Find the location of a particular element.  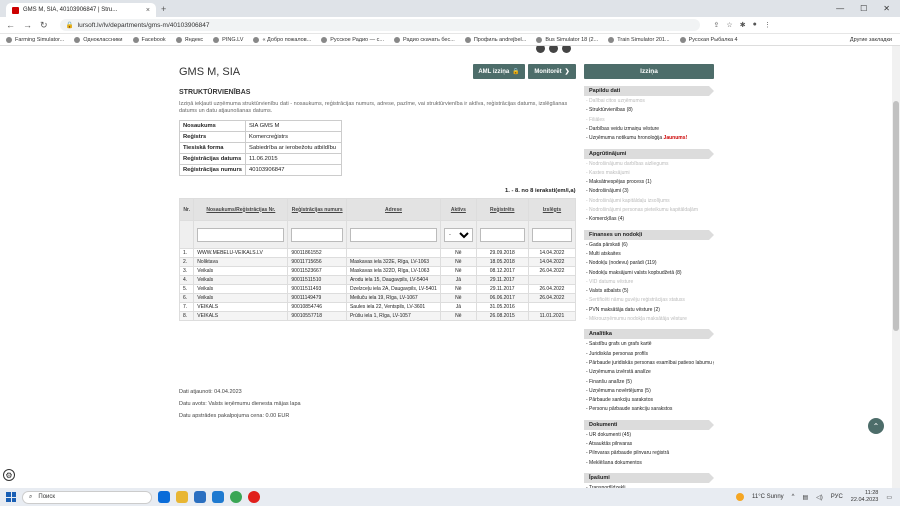

sidebar-item: - PVN maksātāja datu vēsture (2) is located at coordinates (650, 310).